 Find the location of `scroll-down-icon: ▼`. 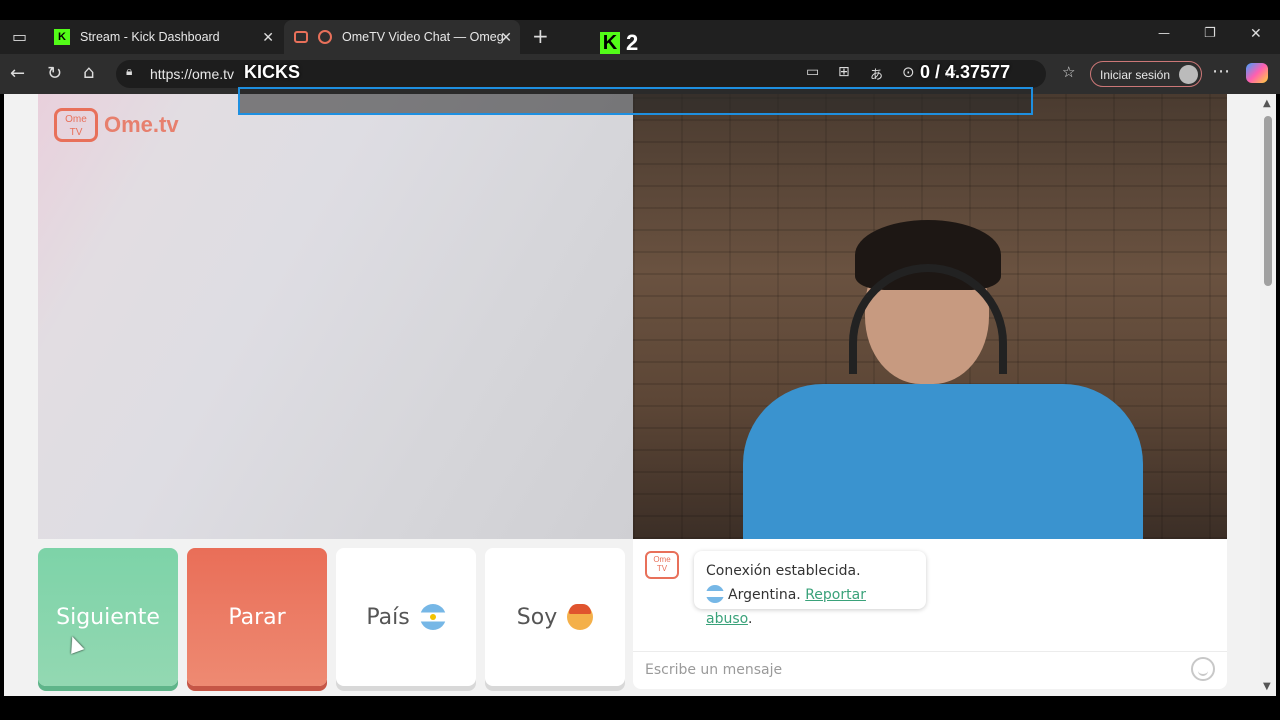

scroll-down-icon: ▼ is located at coordinates (1267, 686).